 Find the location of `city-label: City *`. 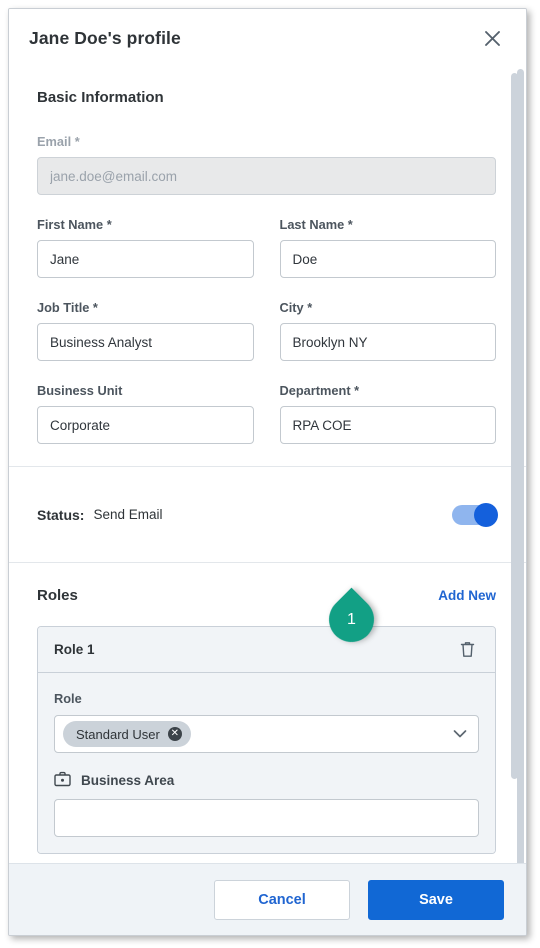

city-label: City * is located at coordinates (296, 307).